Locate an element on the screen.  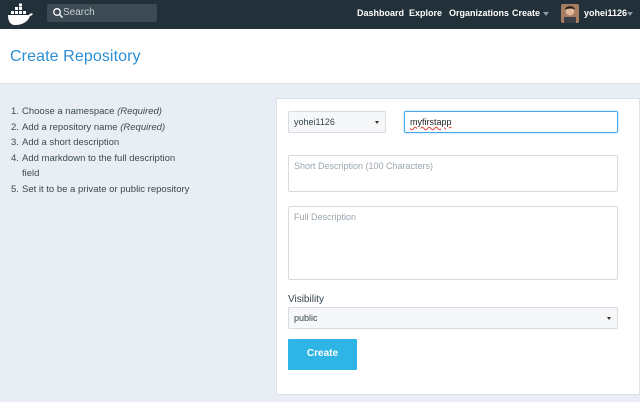
list-item: 2. Add a repository name (Required) is located at coordinates (88, 127).